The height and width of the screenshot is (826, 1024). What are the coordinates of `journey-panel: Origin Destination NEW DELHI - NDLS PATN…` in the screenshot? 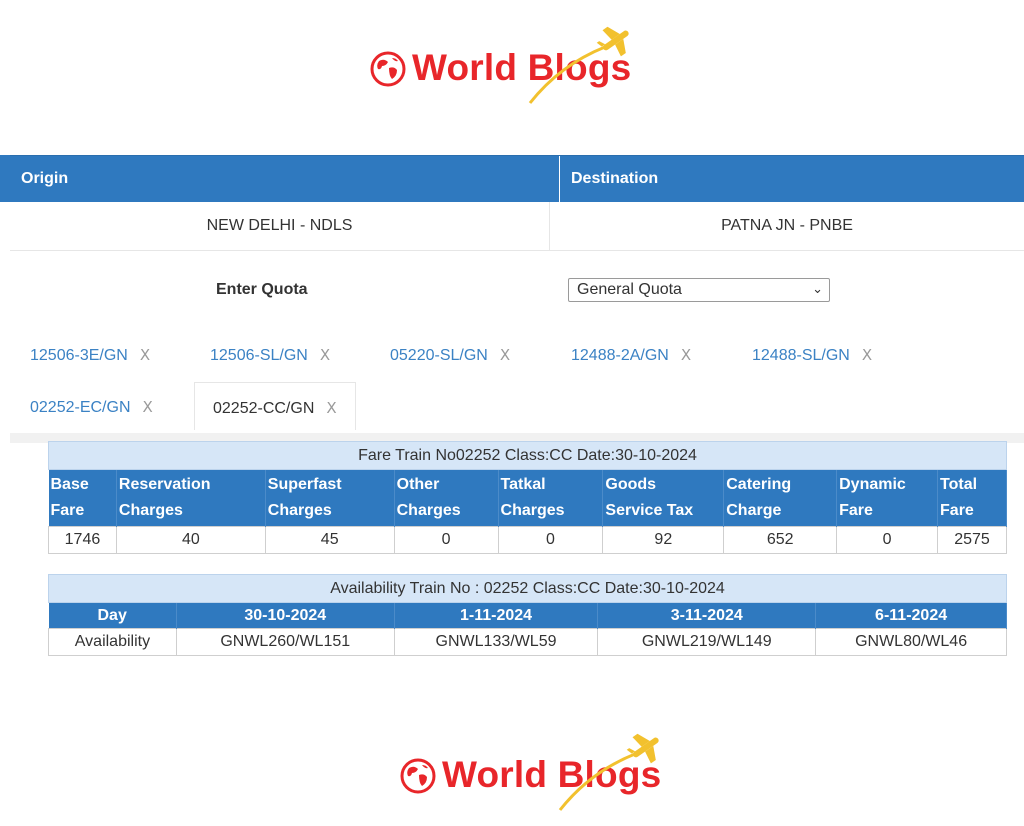 It's located at (517, 203).